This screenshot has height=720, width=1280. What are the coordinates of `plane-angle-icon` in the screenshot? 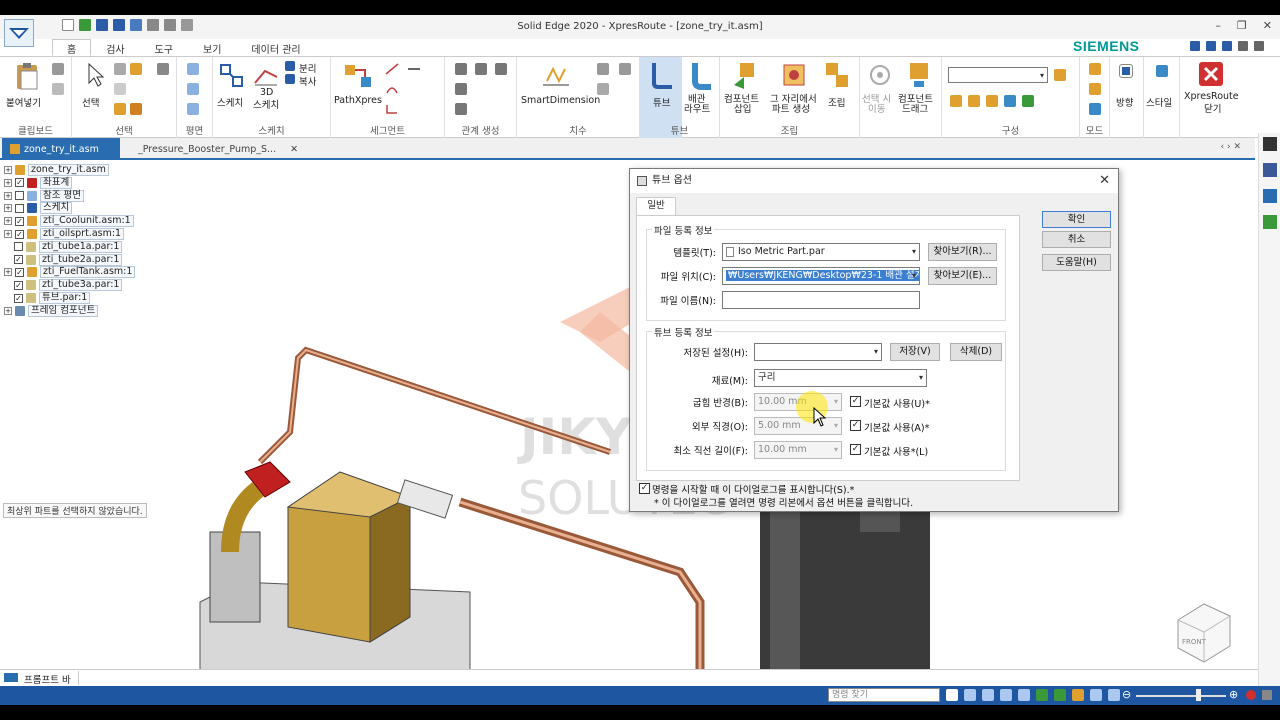 It's located at (193, 109).